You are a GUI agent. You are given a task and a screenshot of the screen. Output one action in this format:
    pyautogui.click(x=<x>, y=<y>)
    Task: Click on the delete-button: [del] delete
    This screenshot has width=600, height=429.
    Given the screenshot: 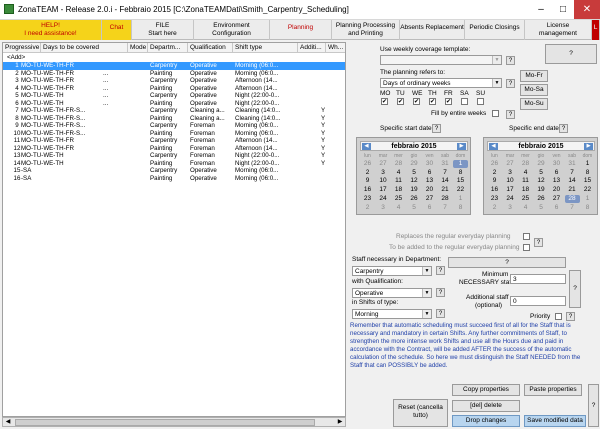 What is the action you would take?
    pyautogui.click(x=486, y=406)
    